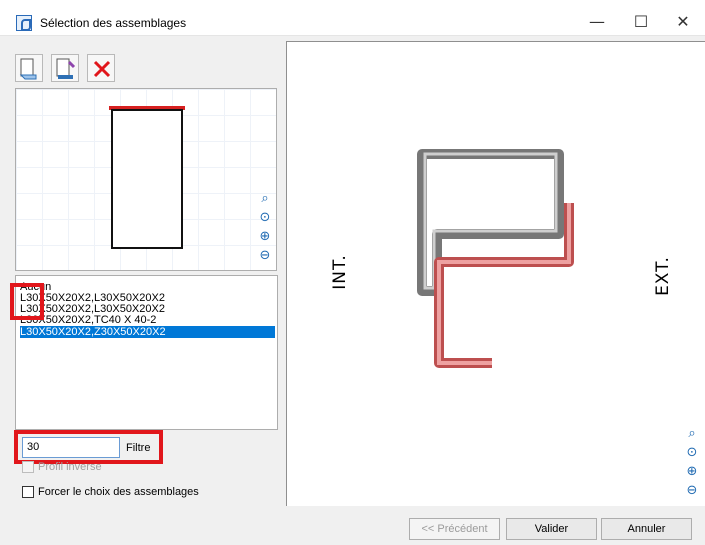 The height and width of the screenshot is (545, 705). Describe the element at coordinates (70, 467) in the screenshot. I see `profile-inverse-label: Profil inverse` at that location.